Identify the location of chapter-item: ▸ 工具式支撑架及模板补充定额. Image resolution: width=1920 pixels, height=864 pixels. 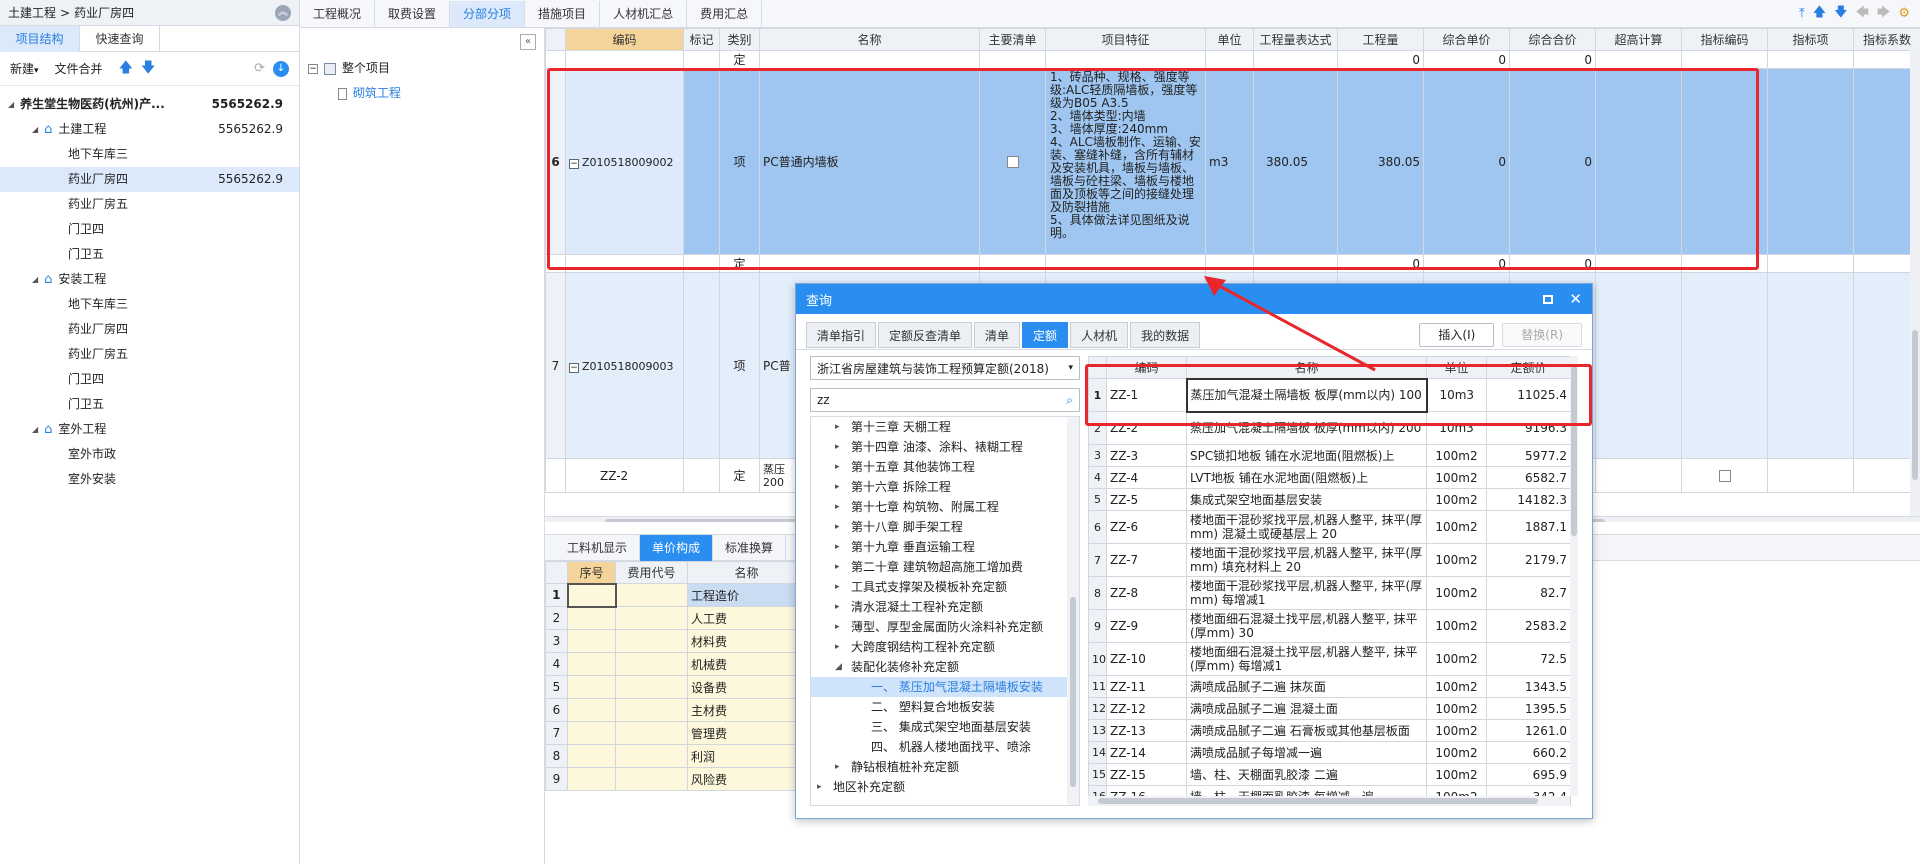
(945, 587).